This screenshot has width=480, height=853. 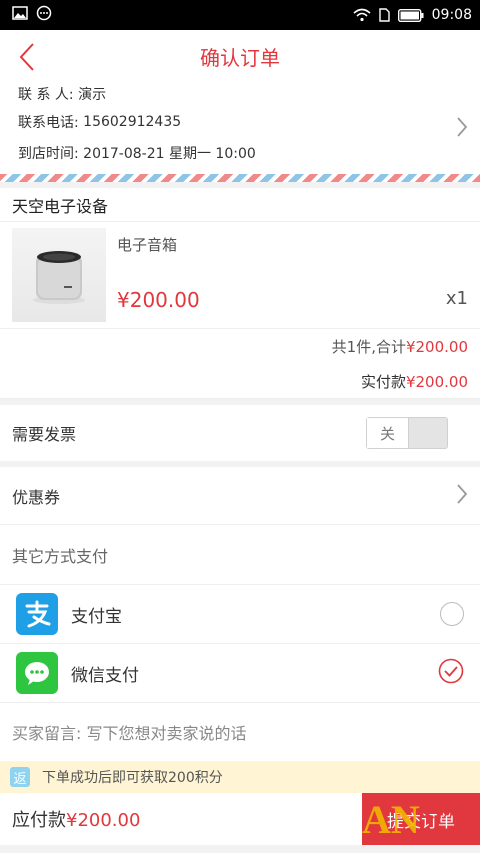 What do you see at coordinates (47, 733) in the screenshot?
I see `buyer-message-label: 买家留言:` at bounding box center [47, 733].